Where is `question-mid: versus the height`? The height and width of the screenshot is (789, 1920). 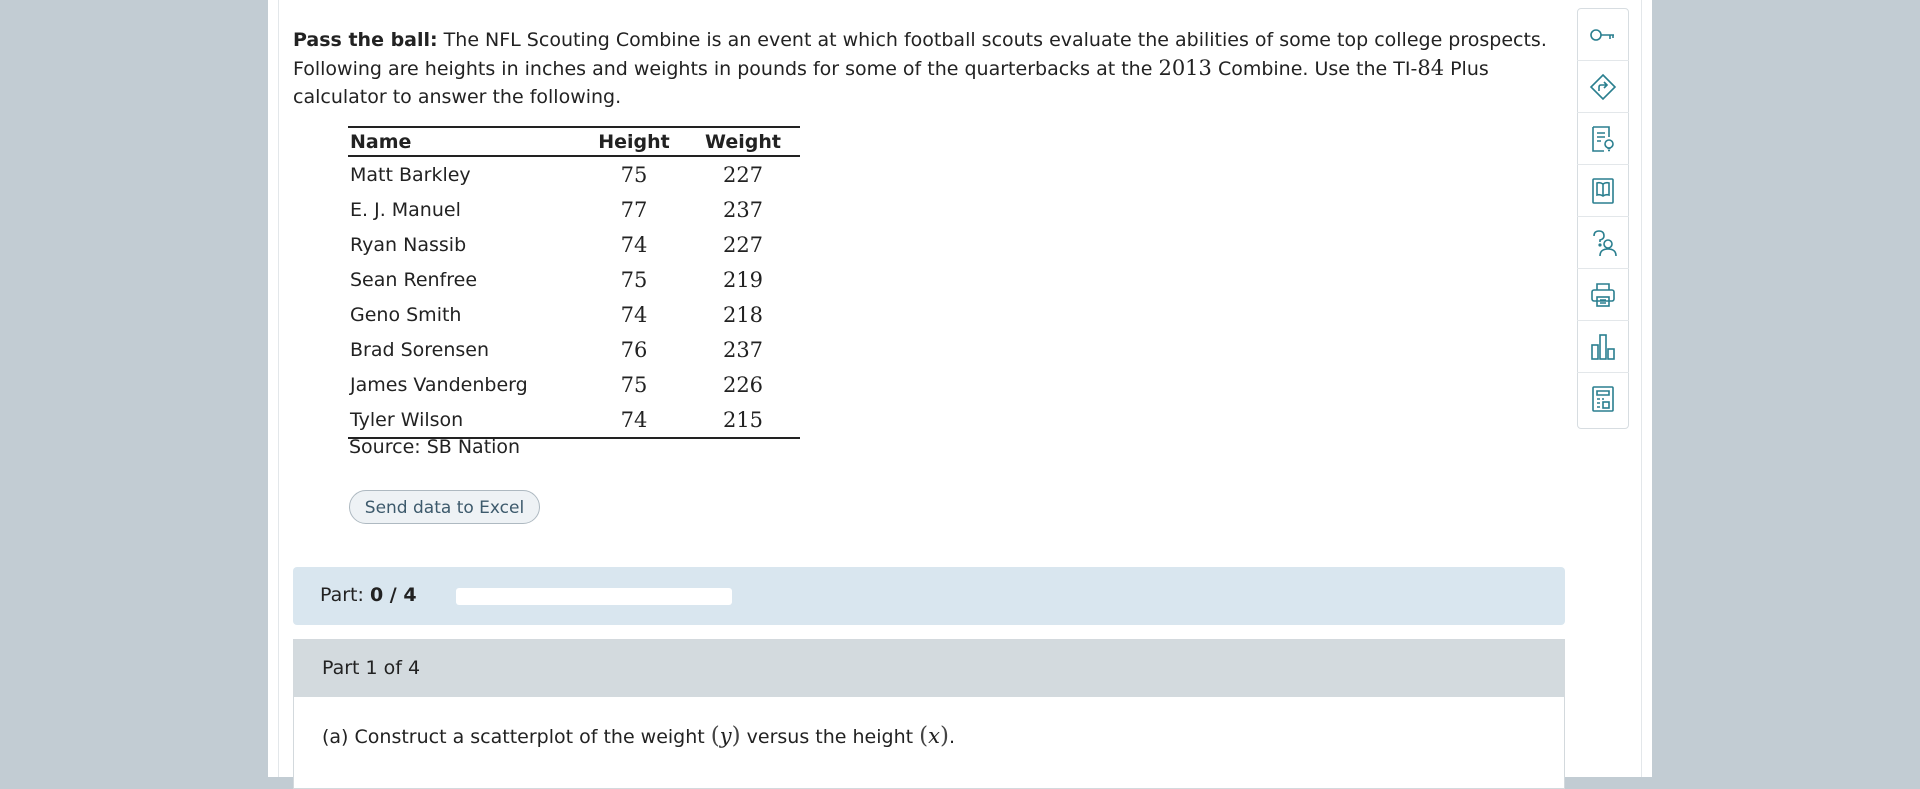 question-mid: versus the height is located at coordinates (830, 737).